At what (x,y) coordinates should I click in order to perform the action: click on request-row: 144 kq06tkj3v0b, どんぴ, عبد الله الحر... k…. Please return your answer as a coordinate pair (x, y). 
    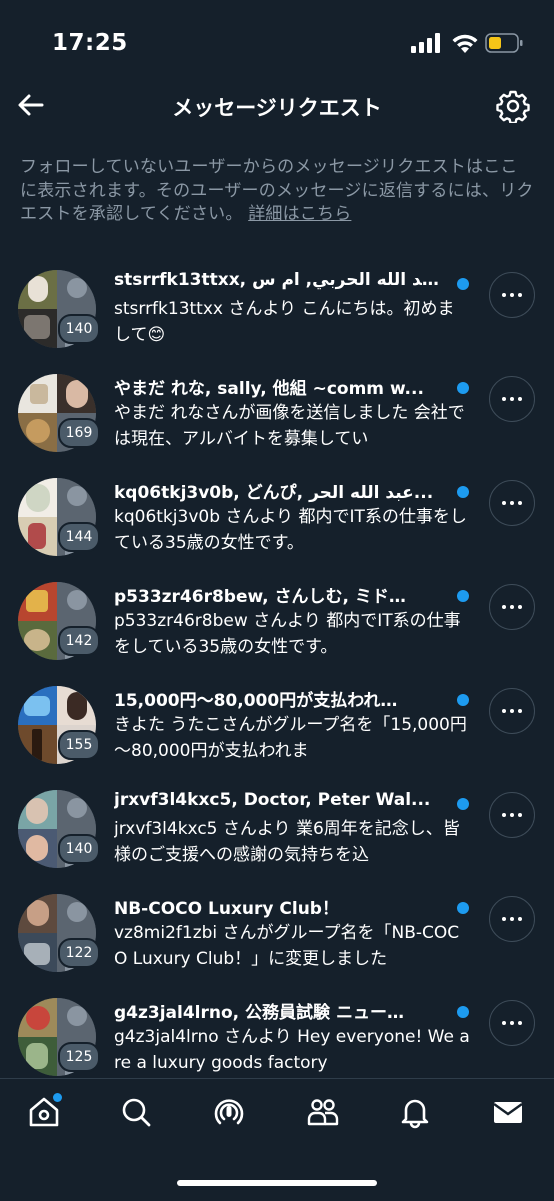
    Looking at the image, I should click on (277, 518).